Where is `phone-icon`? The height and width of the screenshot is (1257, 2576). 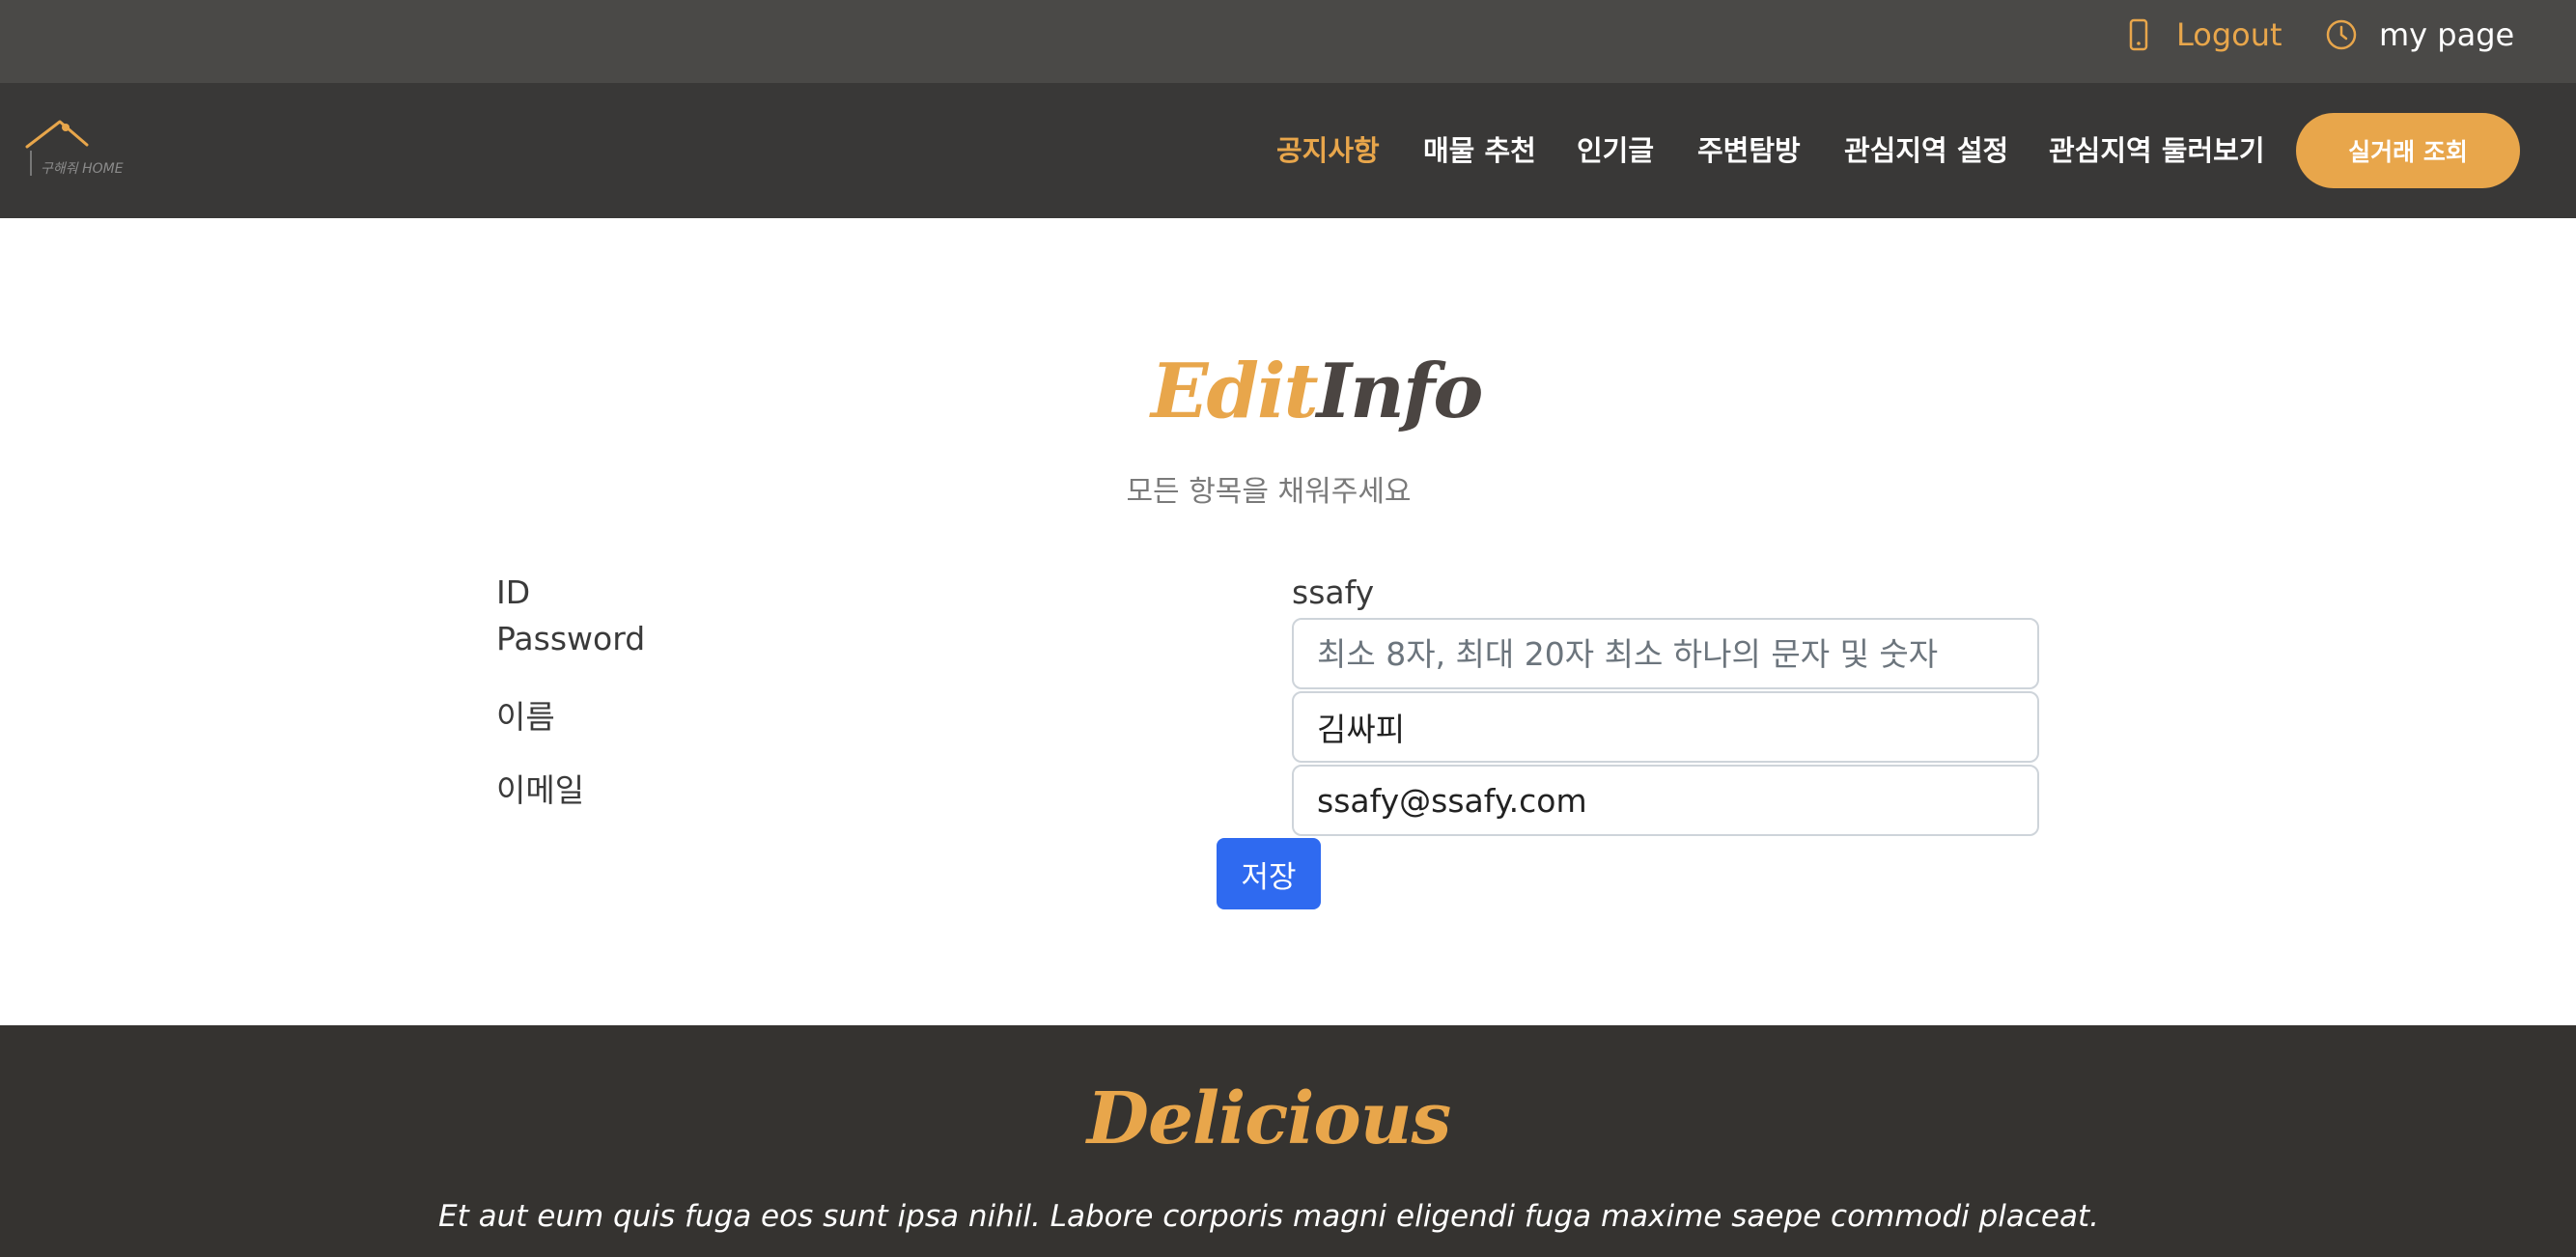 phone-icon is located at coordinates (2138, 34).